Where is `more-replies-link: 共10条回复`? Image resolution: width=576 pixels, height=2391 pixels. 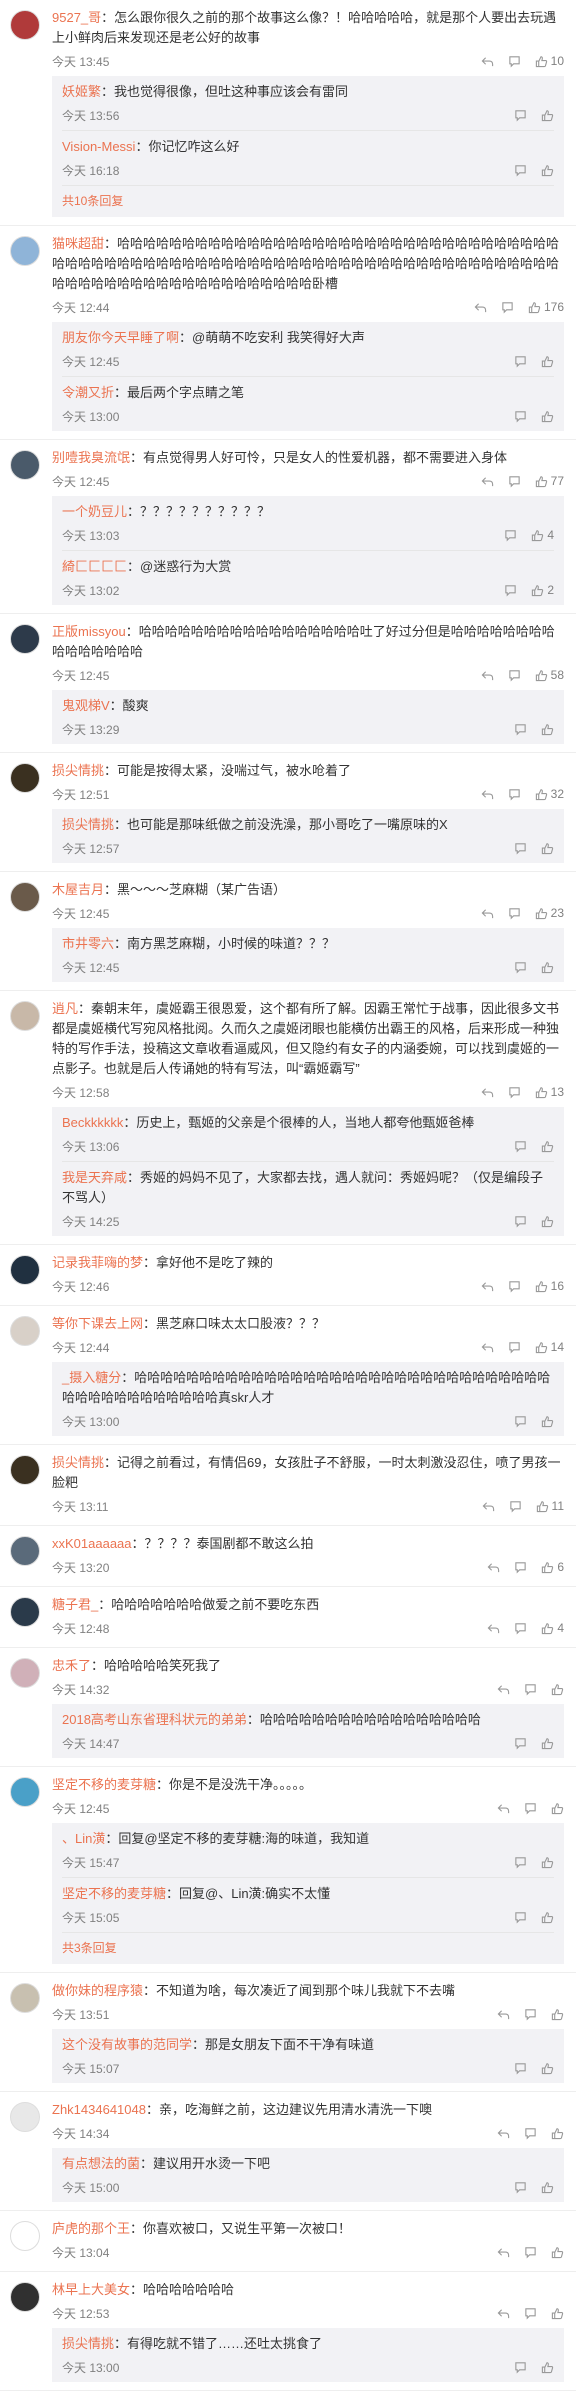 more-replies-link: 共10条回复 is located at coordinates (308, 201).